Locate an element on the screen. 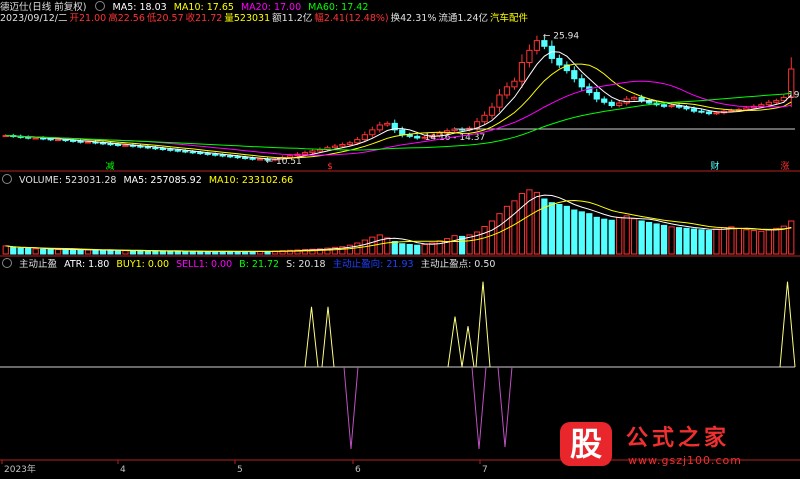 The width and height of the screenshot is (800, 479). x-tick-label: 5 is located at coordinates (240, 470).